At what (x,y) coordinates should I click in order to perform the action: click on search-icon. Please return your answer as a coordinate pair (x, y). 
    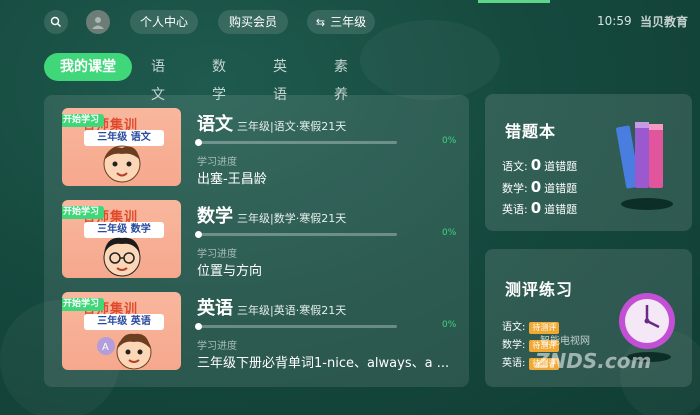
    Looking at the image, I should click on (55, 21).